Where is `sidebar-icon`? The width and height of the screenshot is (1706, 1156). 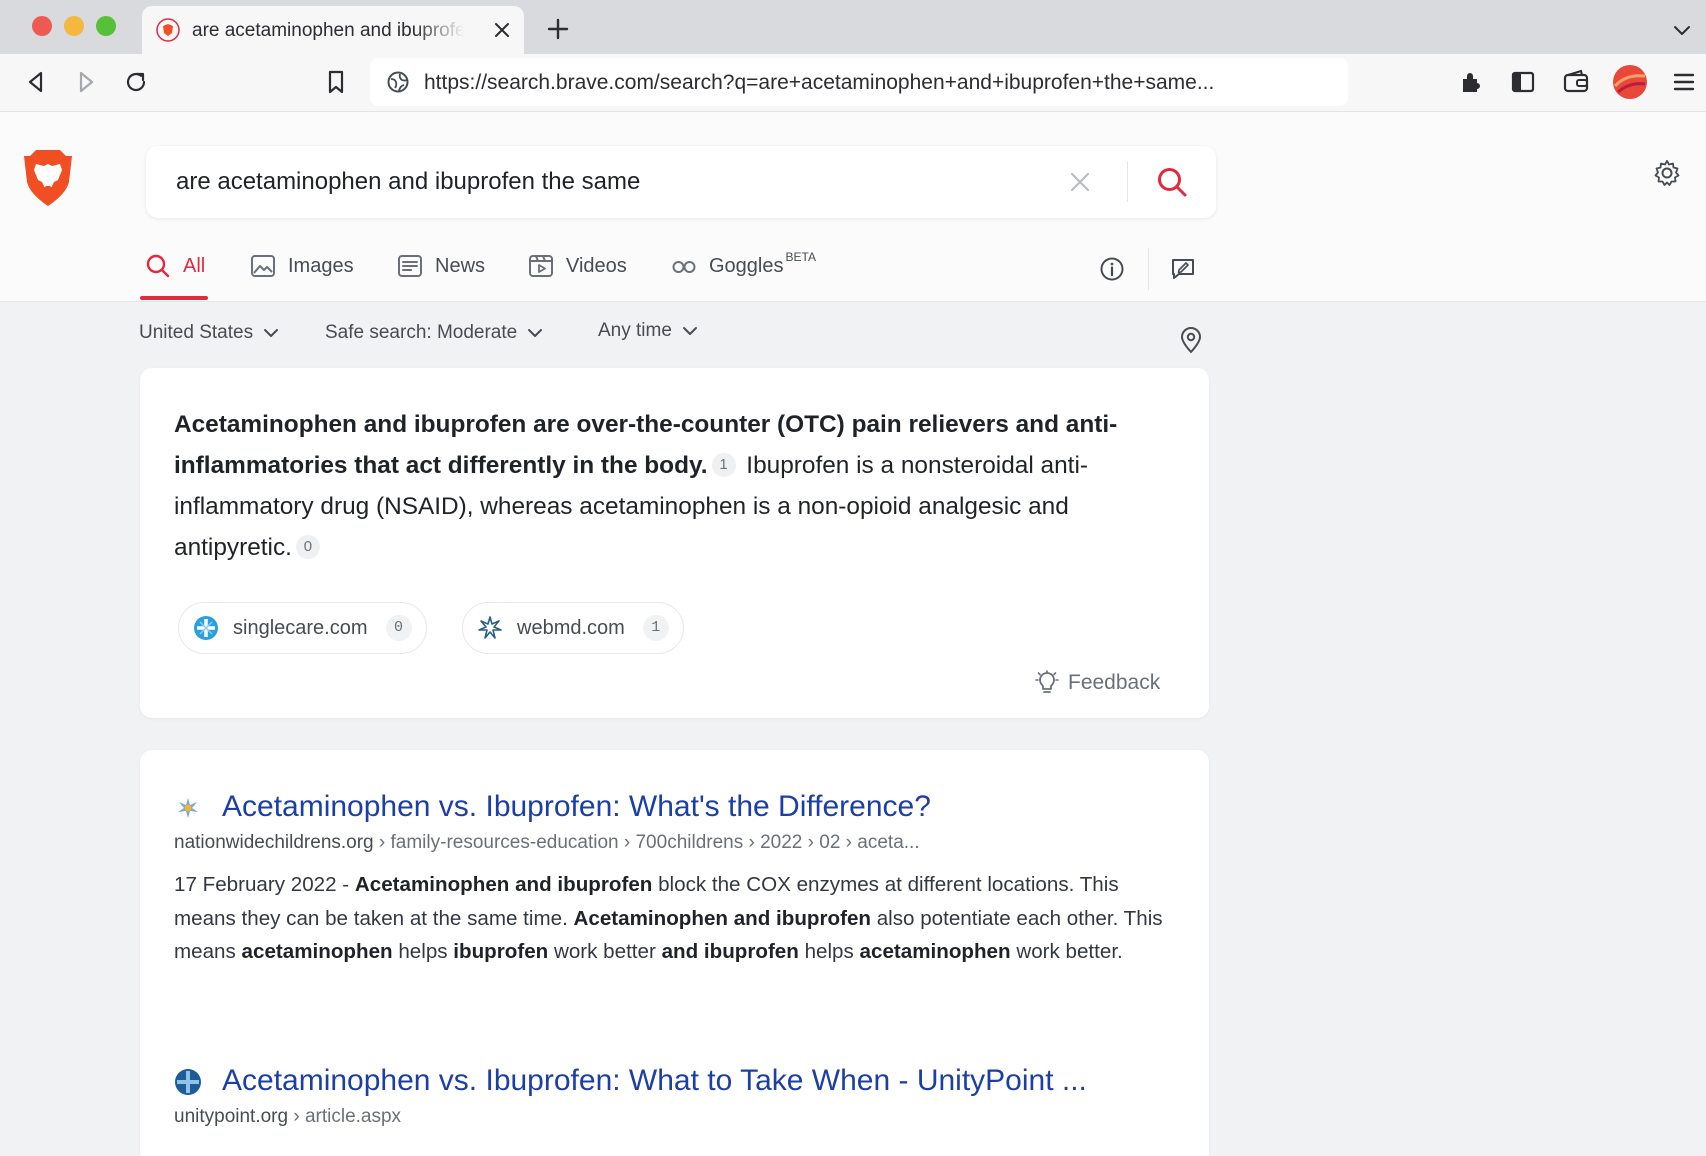
sidebar-icon is located at coordinates (1523, 82).